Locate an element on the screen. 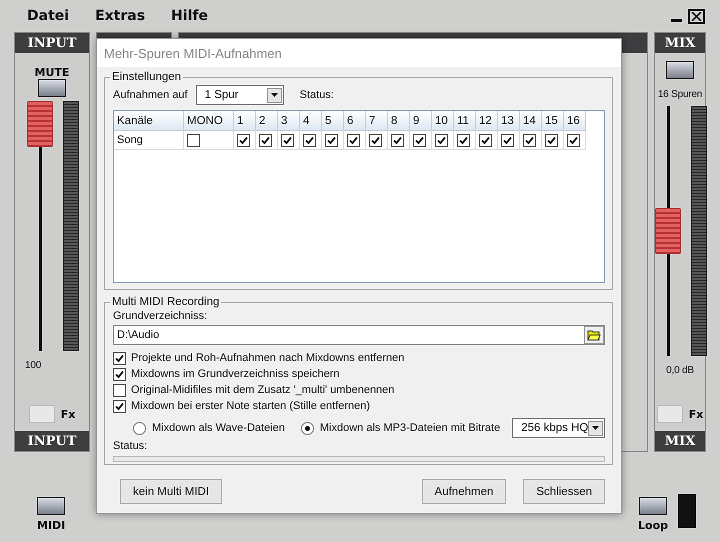 This screenshot has width=720, height=542. column-header: 4 is located at coordinates (311, 121).